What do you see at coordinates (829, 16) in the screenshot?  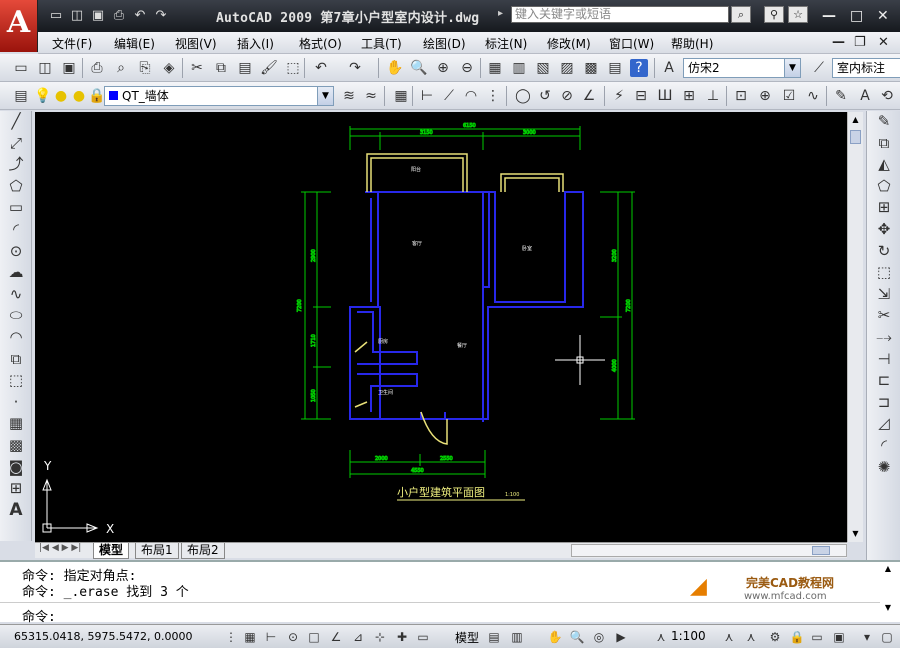 I see `minimize-icon: —` at bounding box center [829, 16].